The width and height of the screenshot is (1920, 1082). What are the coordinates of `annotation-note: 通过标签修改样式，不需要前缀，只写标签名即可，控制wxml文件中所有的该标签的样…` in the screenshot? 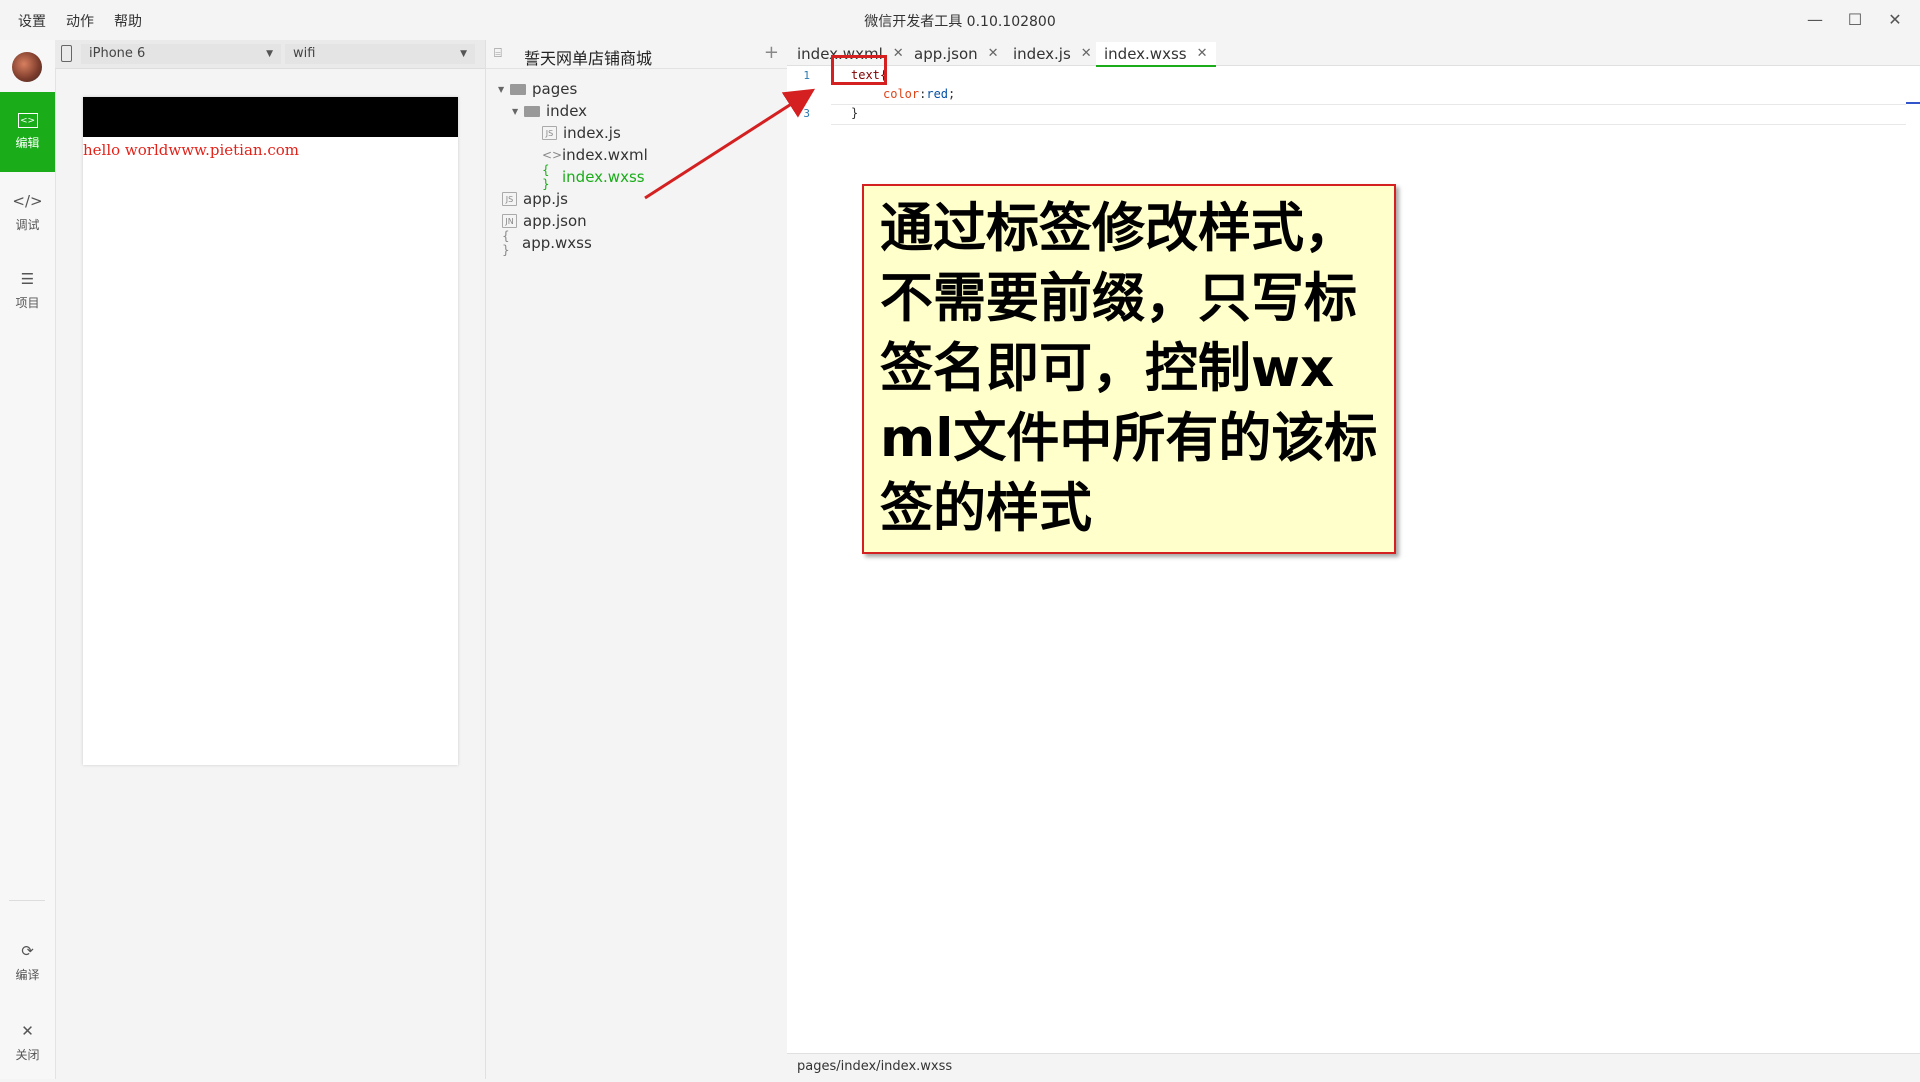 It's located at (1129, 369).